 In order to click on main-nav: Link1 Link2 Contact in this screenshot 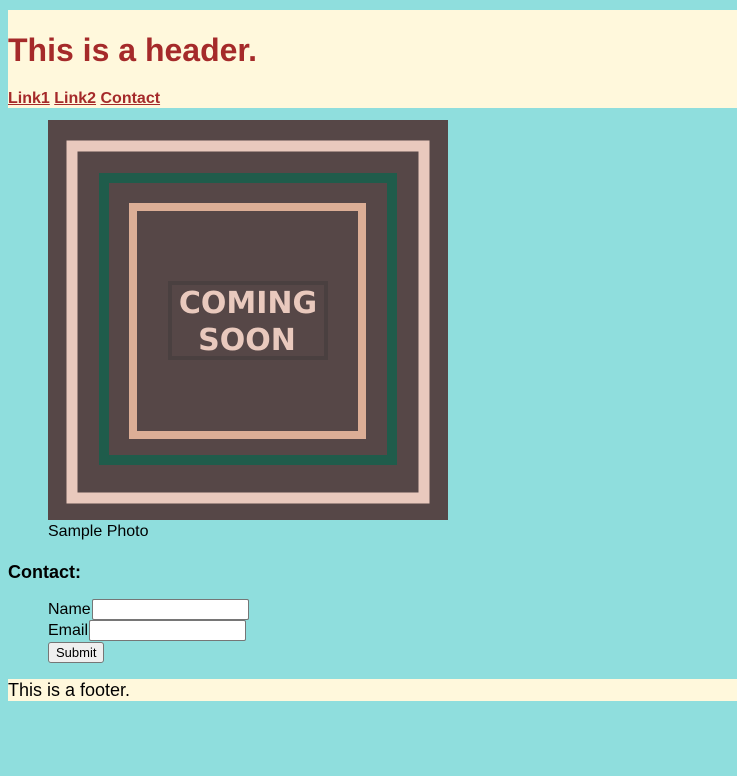, I will do `click(84, 99)`.